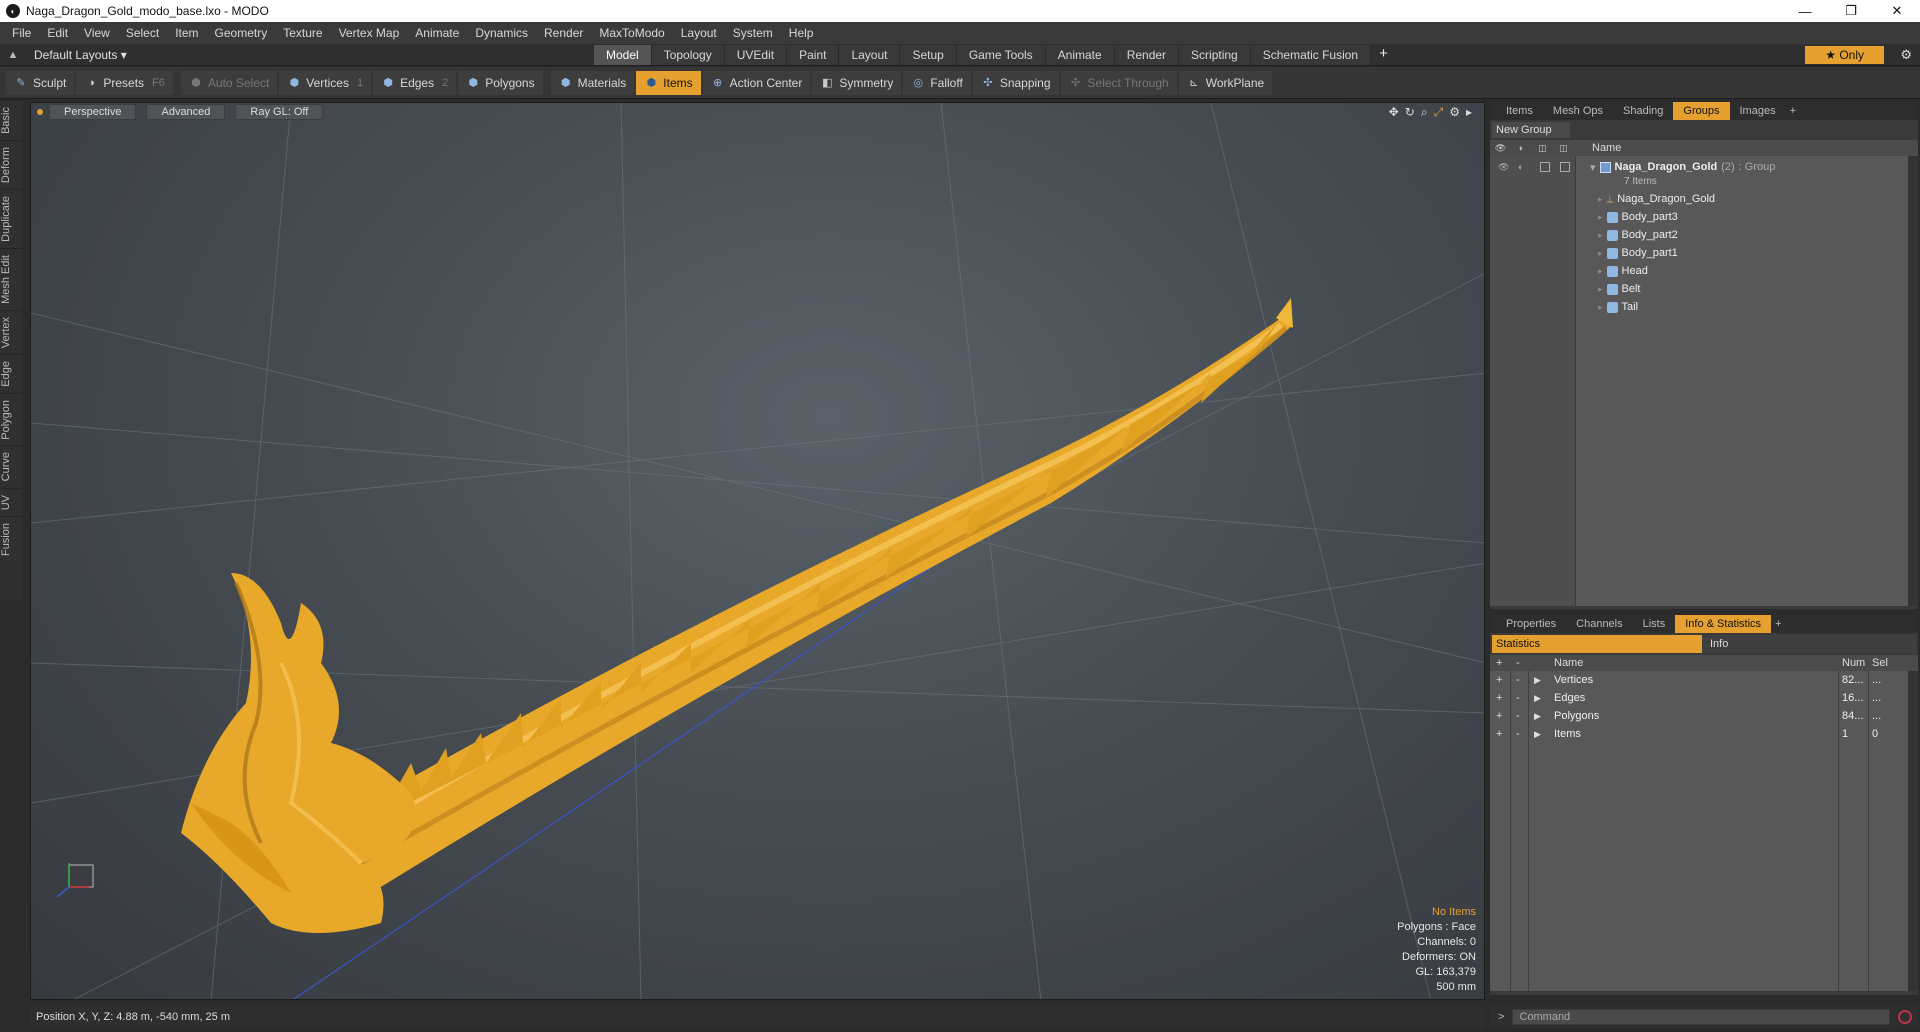 This screenshot has width=1920, height=1032. I want to click on tree-row-mesh: ▸ Body_part1, so click(1704, 253).